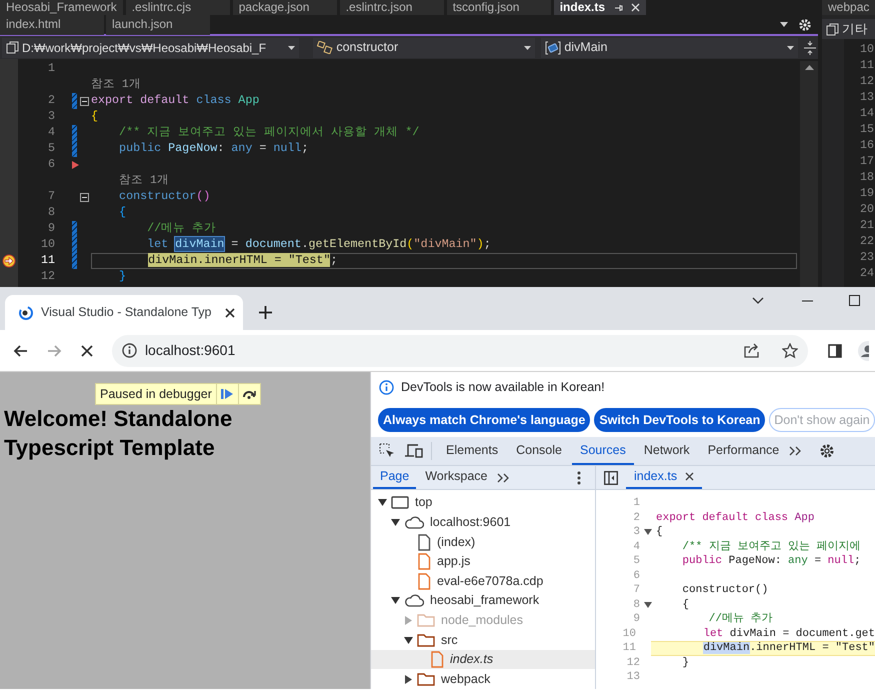 This screenshot has width=875, height=690. What do you see at coordinates (119, 433) in the screenshot?
I see `page-heading: Welcome! Standalone Typescript Template` at bounding box center [119, 433].